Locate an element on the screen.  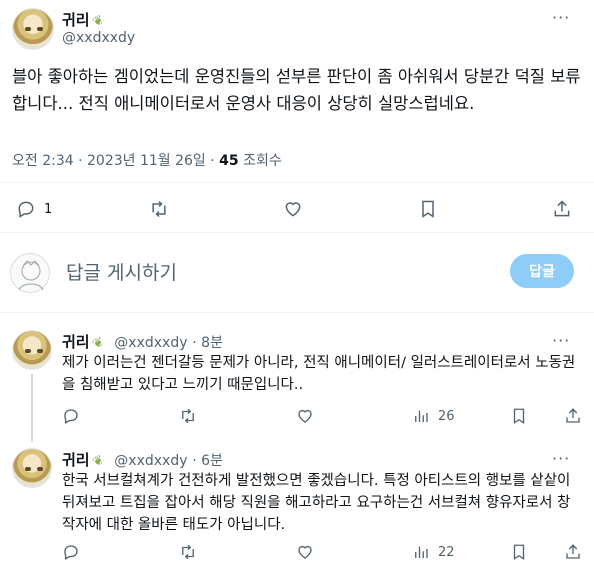
submit-reply-button: 답글 is located at coordinates (542, 271).